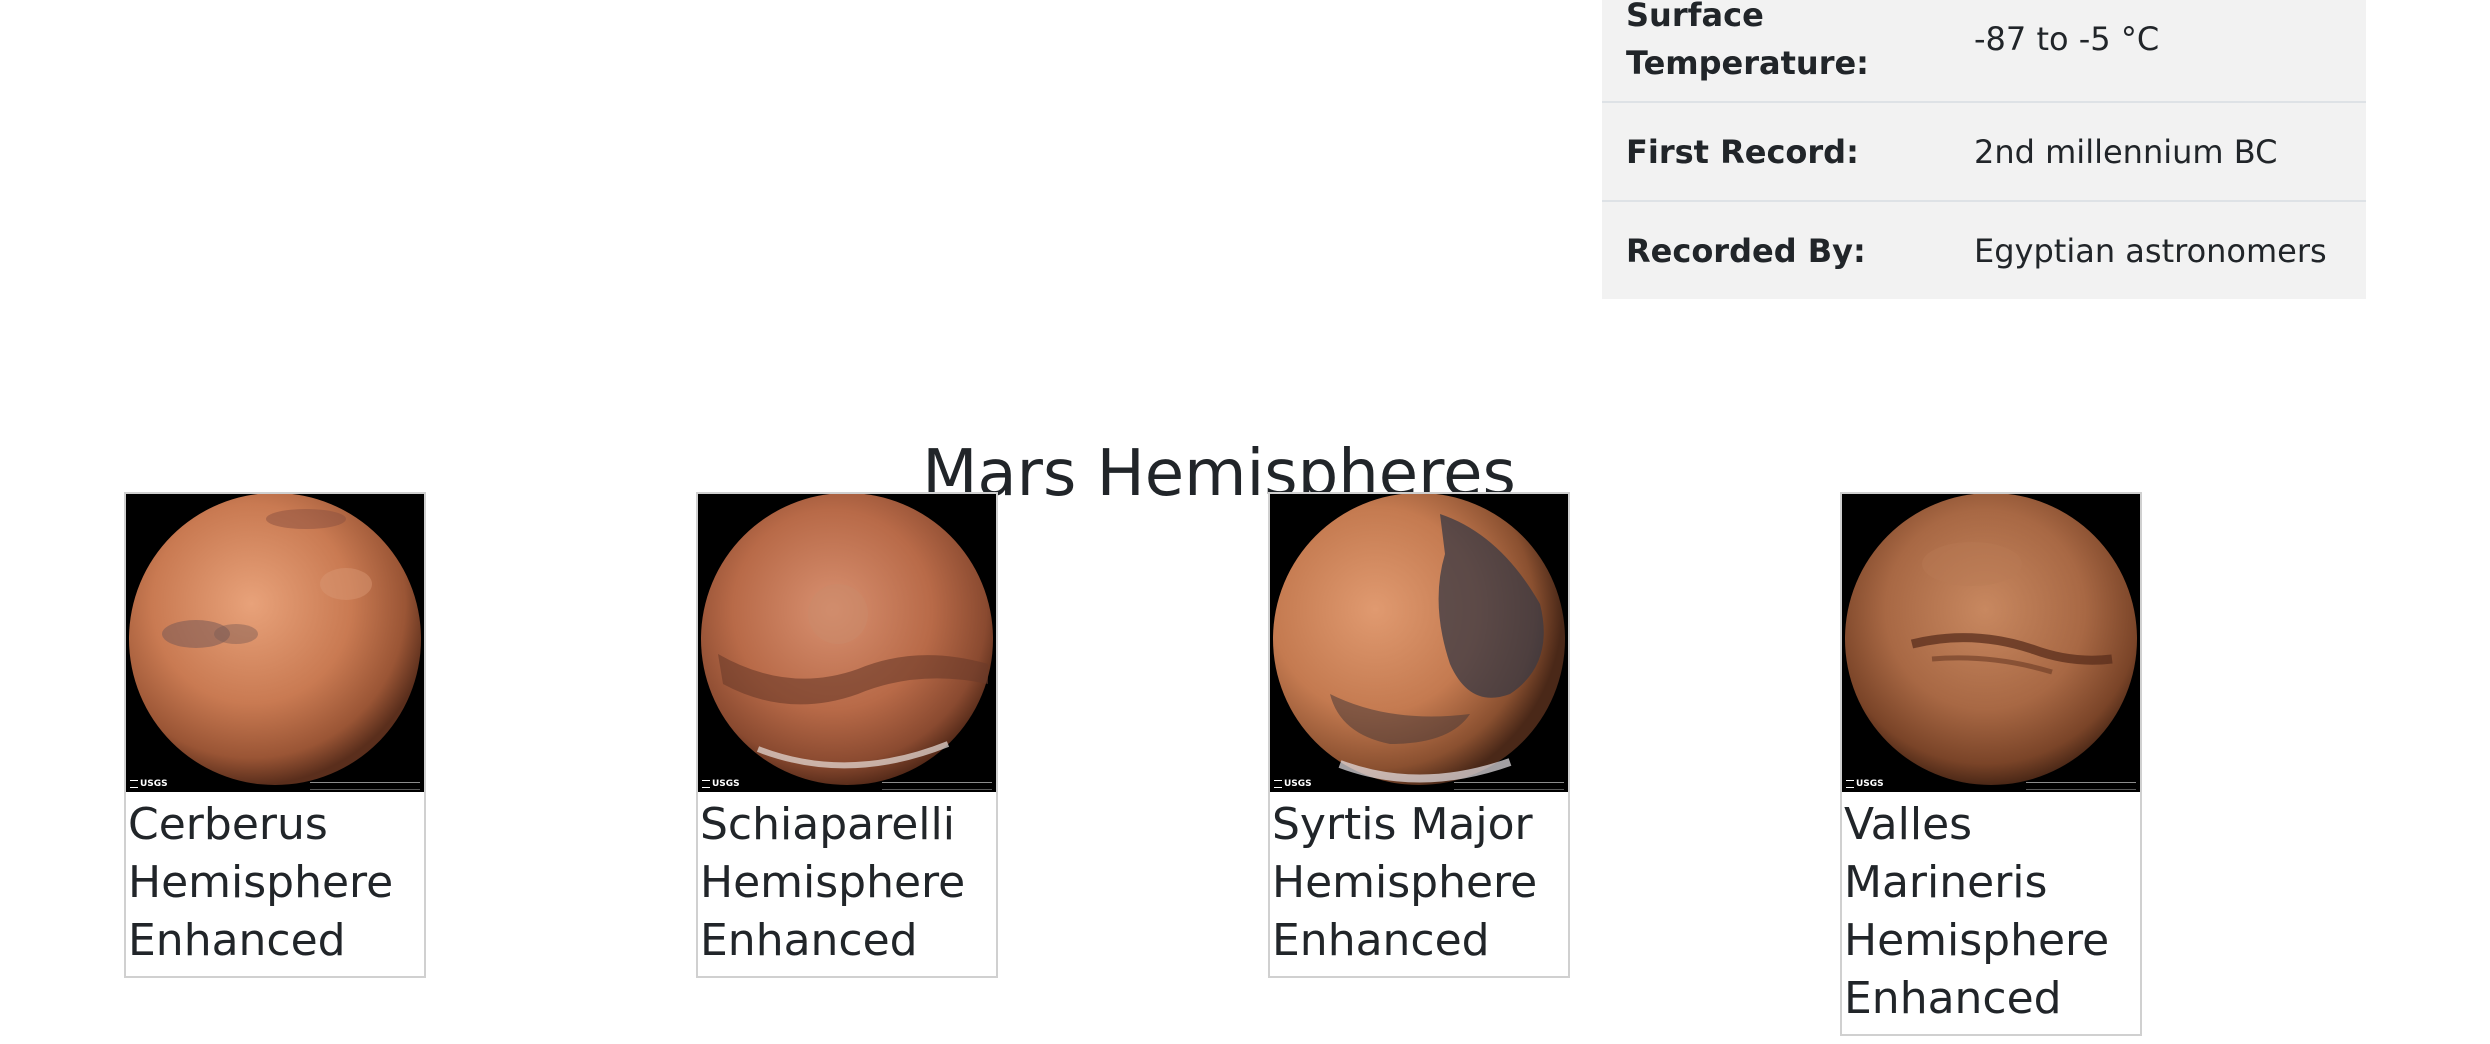 Image resolution: width=2490 pixels, height=1044 pixels. What do you see at coordinates (1991, 913) in the screenshot?
I see `hemisphere-caption: Valles Marineris Hemisphere Enhanced` at bounding box center [1991, 913].